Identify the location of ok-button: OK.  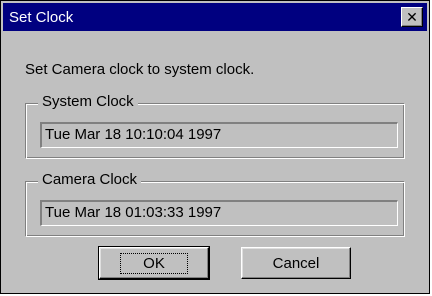
(154, 263).